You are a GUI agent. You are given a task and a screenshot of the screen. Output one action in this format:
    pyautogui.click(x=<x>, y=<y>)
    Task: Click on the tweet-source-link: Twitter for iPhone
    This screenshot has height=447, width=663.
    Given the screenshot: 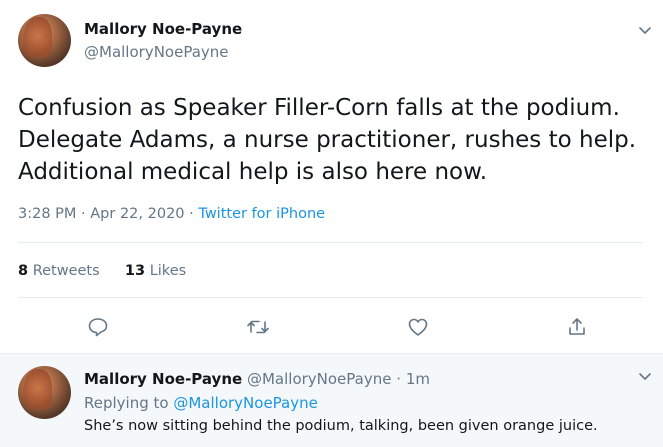 What is the action you would take?
    pyautogui.click(x=261, y=214)
    